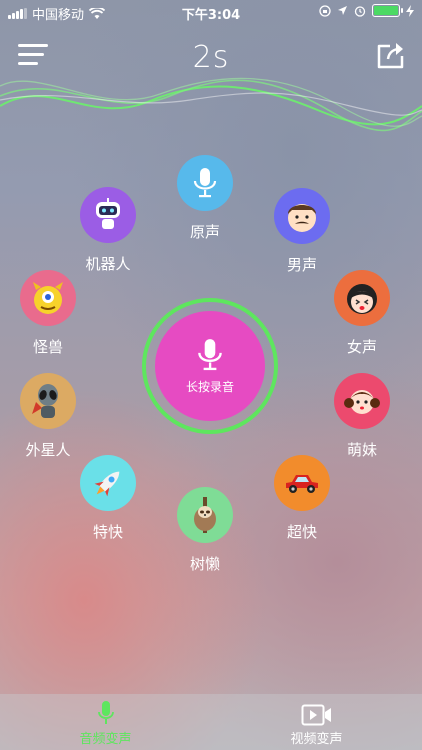  What do you see at coordinates (316, 715) in the screenshot?
I see `video-camera-icon` at bounding box center [316, 715].